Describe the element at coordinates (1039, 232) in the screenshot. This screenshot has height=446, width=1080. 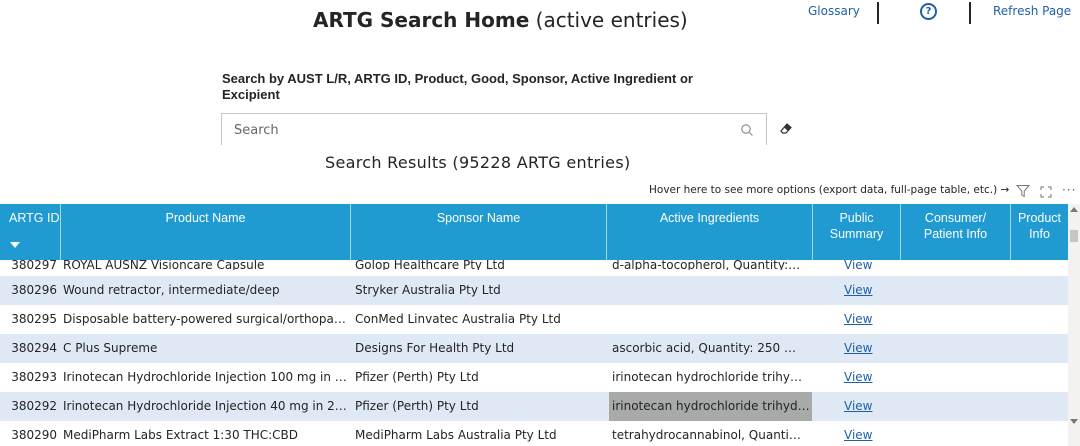
I see `column-header-product-info: Product Info` at that location.